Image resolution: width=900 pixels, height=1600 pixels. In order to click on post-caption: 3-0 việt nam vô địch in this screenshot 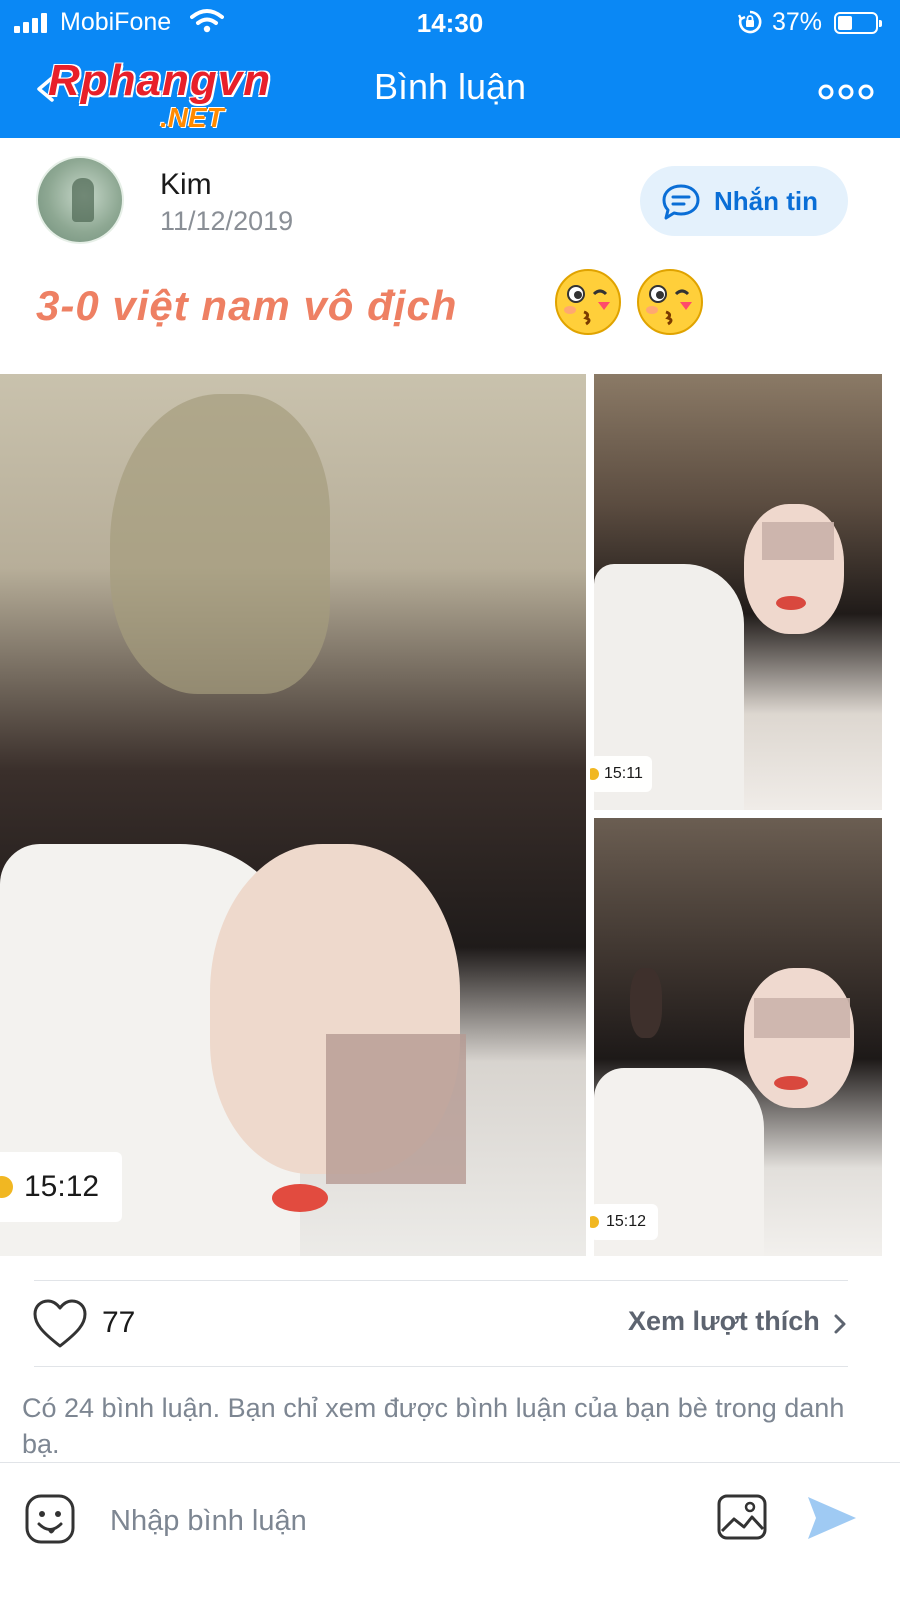, I will do `click(247, 305)`.